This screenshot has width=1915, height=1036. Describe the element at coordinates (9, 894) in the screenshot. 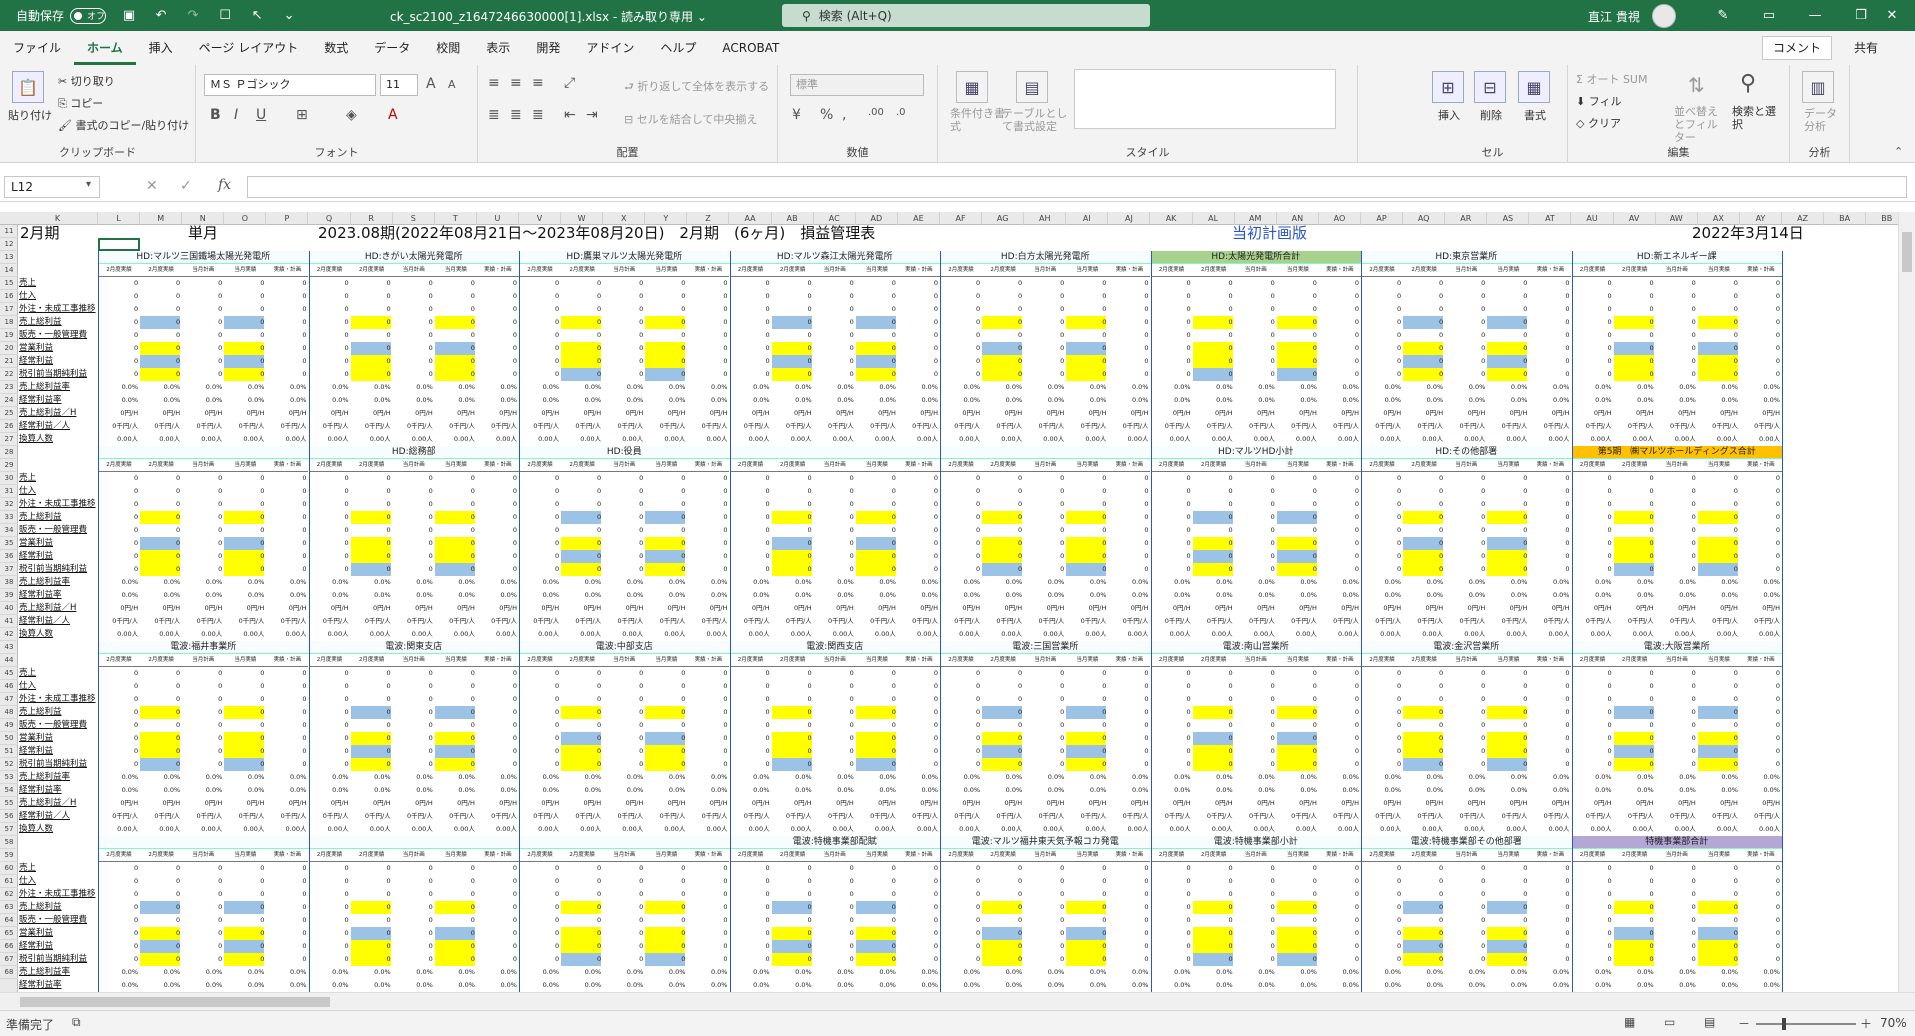

I see `row-header: 62` at that location.